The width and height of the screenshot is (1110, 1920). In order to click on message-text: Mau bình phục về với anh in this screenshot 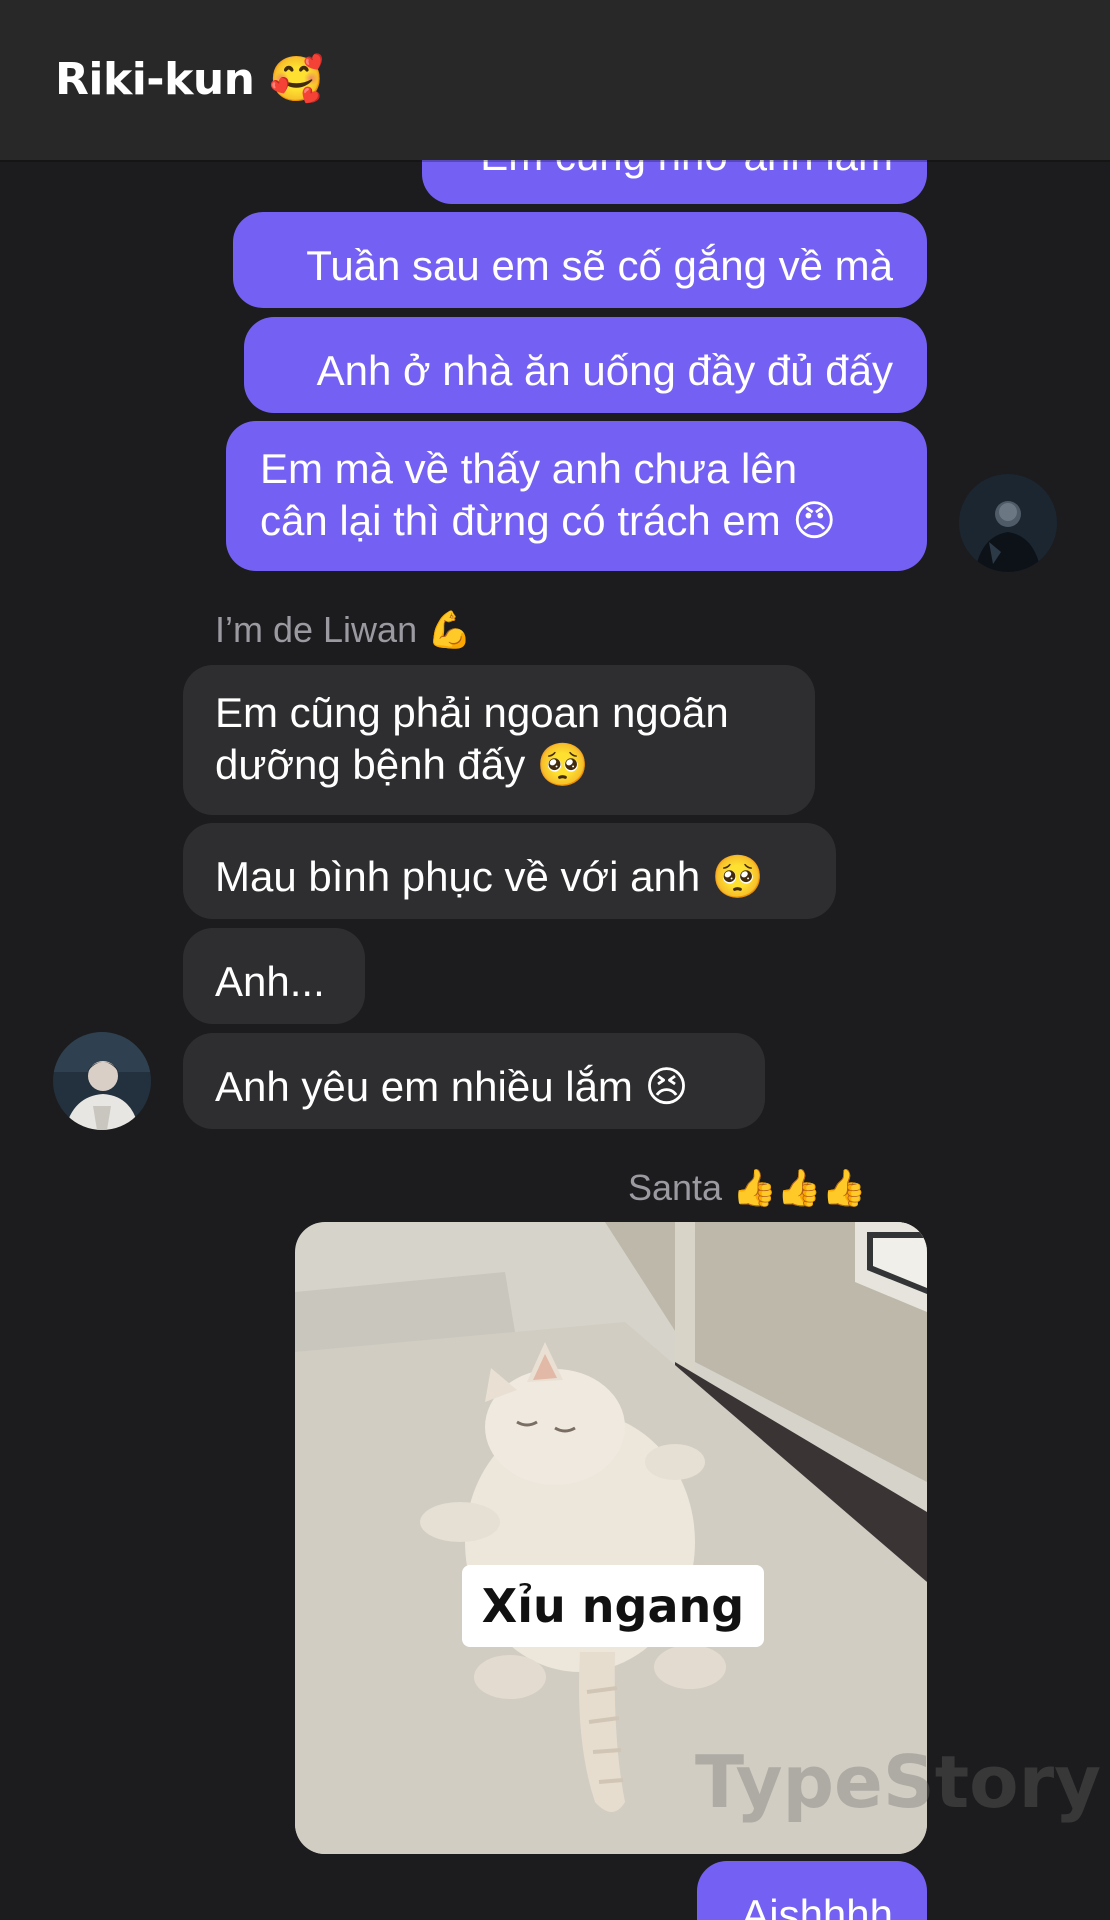, I will do `click(458, 876)`.